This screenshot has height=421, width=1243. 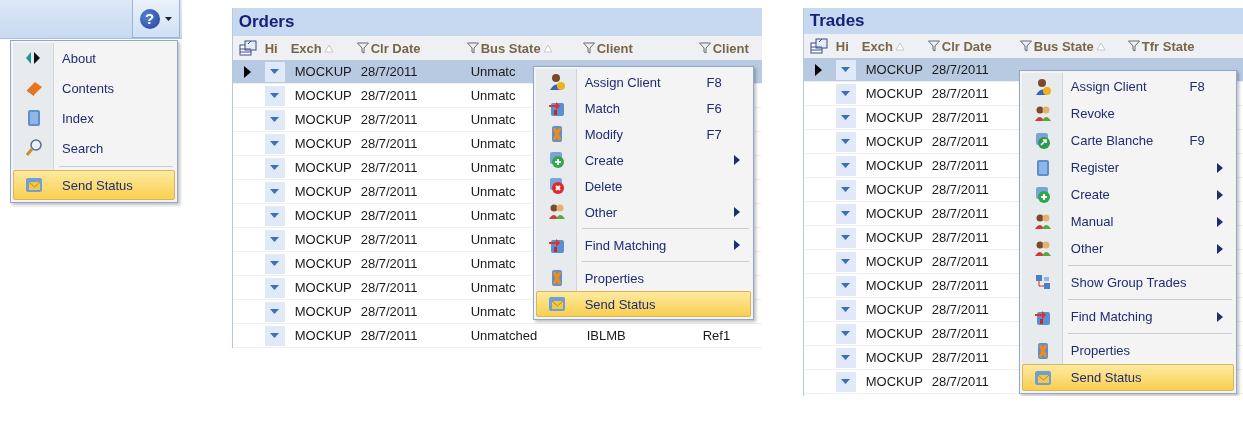 I want to click on menu-item: Search, so click(x=94, y=148).